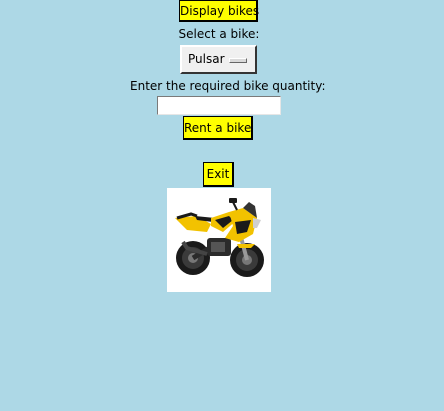 Image resolution: width=444 pixels, height=411 pixels. I want to click on bike-select-menu: Pulsar, so click(218, 59).